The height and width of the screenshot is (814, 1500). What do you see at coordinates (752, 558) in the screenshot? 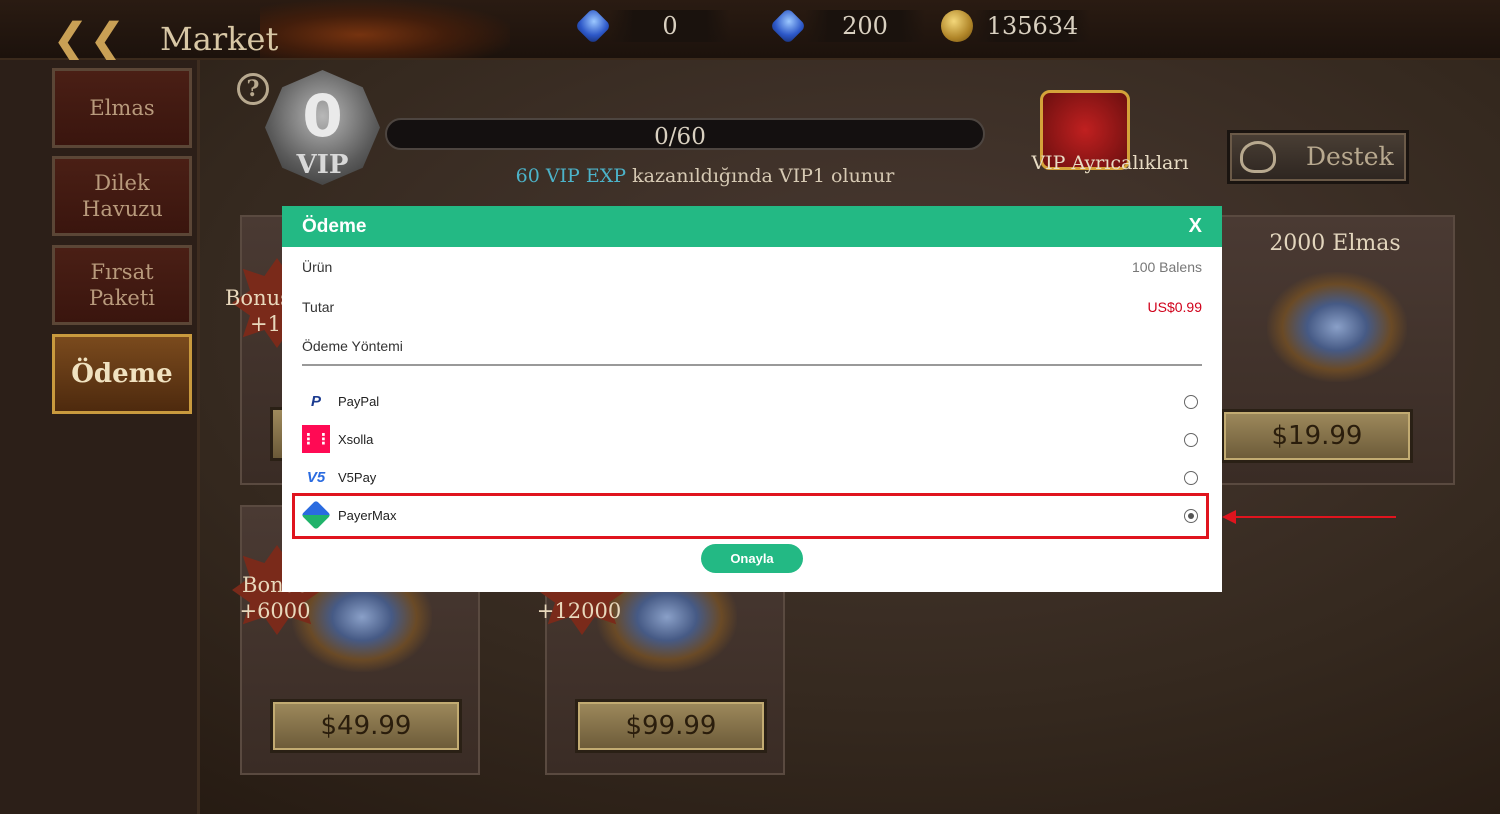
I see `confirm-button: Onayla` at bounding box center [752, 558].